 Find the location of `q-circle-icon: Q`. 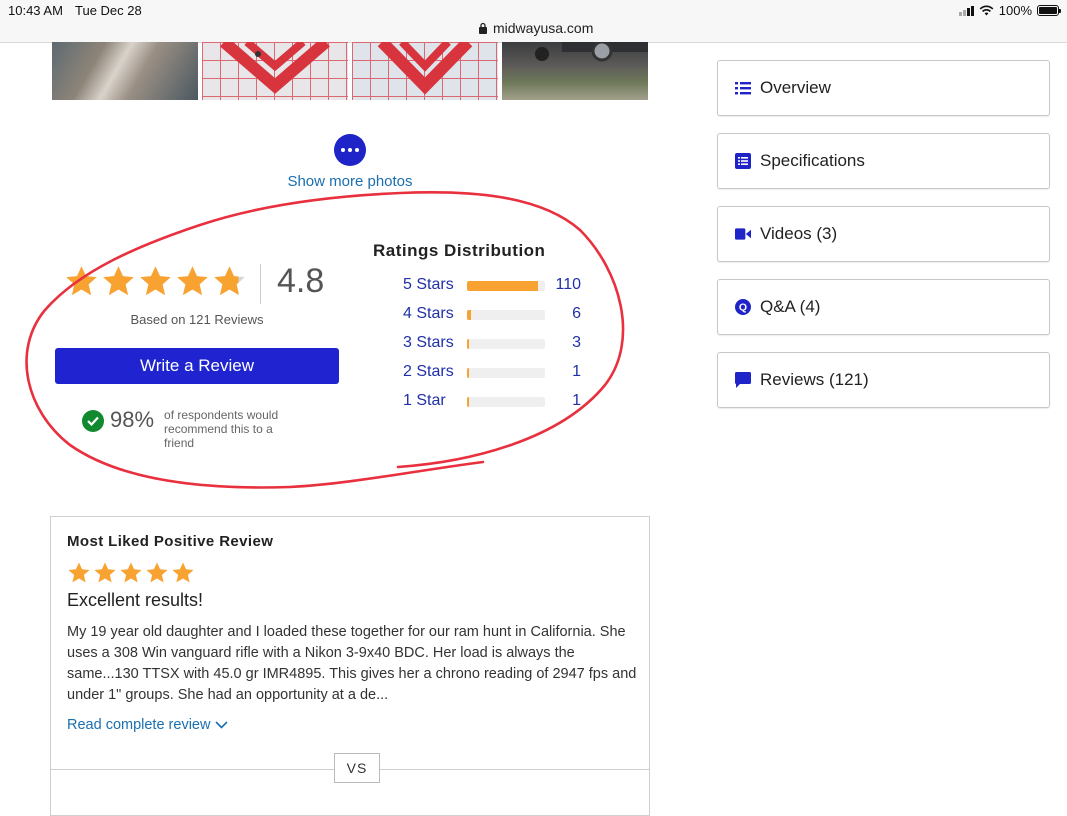

q-circle-icon: Q is located at coordinates (743, 307).